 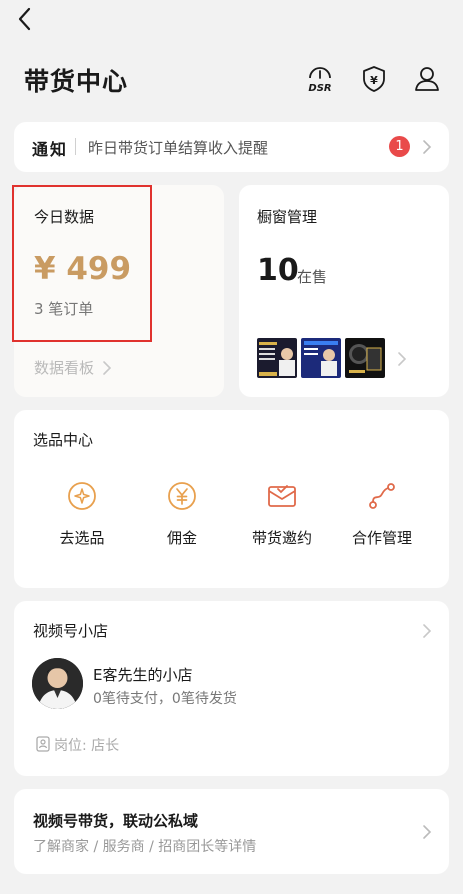 What do you see at coordinates (320, 79) in the screenshot?
I see `dsr-icon: DSR` at bounding box center [320, 79].